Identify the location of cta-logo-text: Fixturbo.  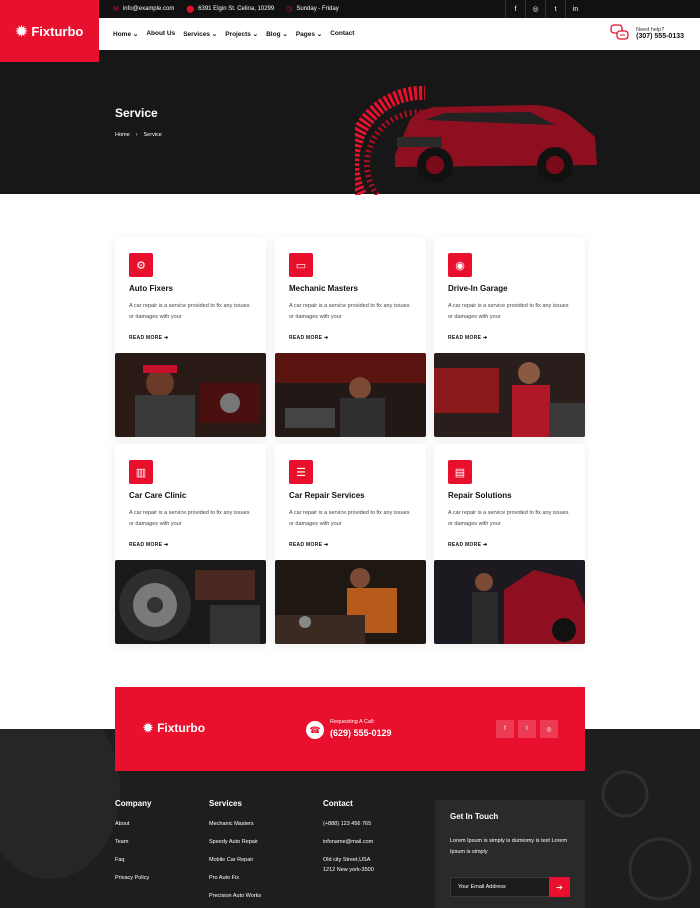
(181, 728).